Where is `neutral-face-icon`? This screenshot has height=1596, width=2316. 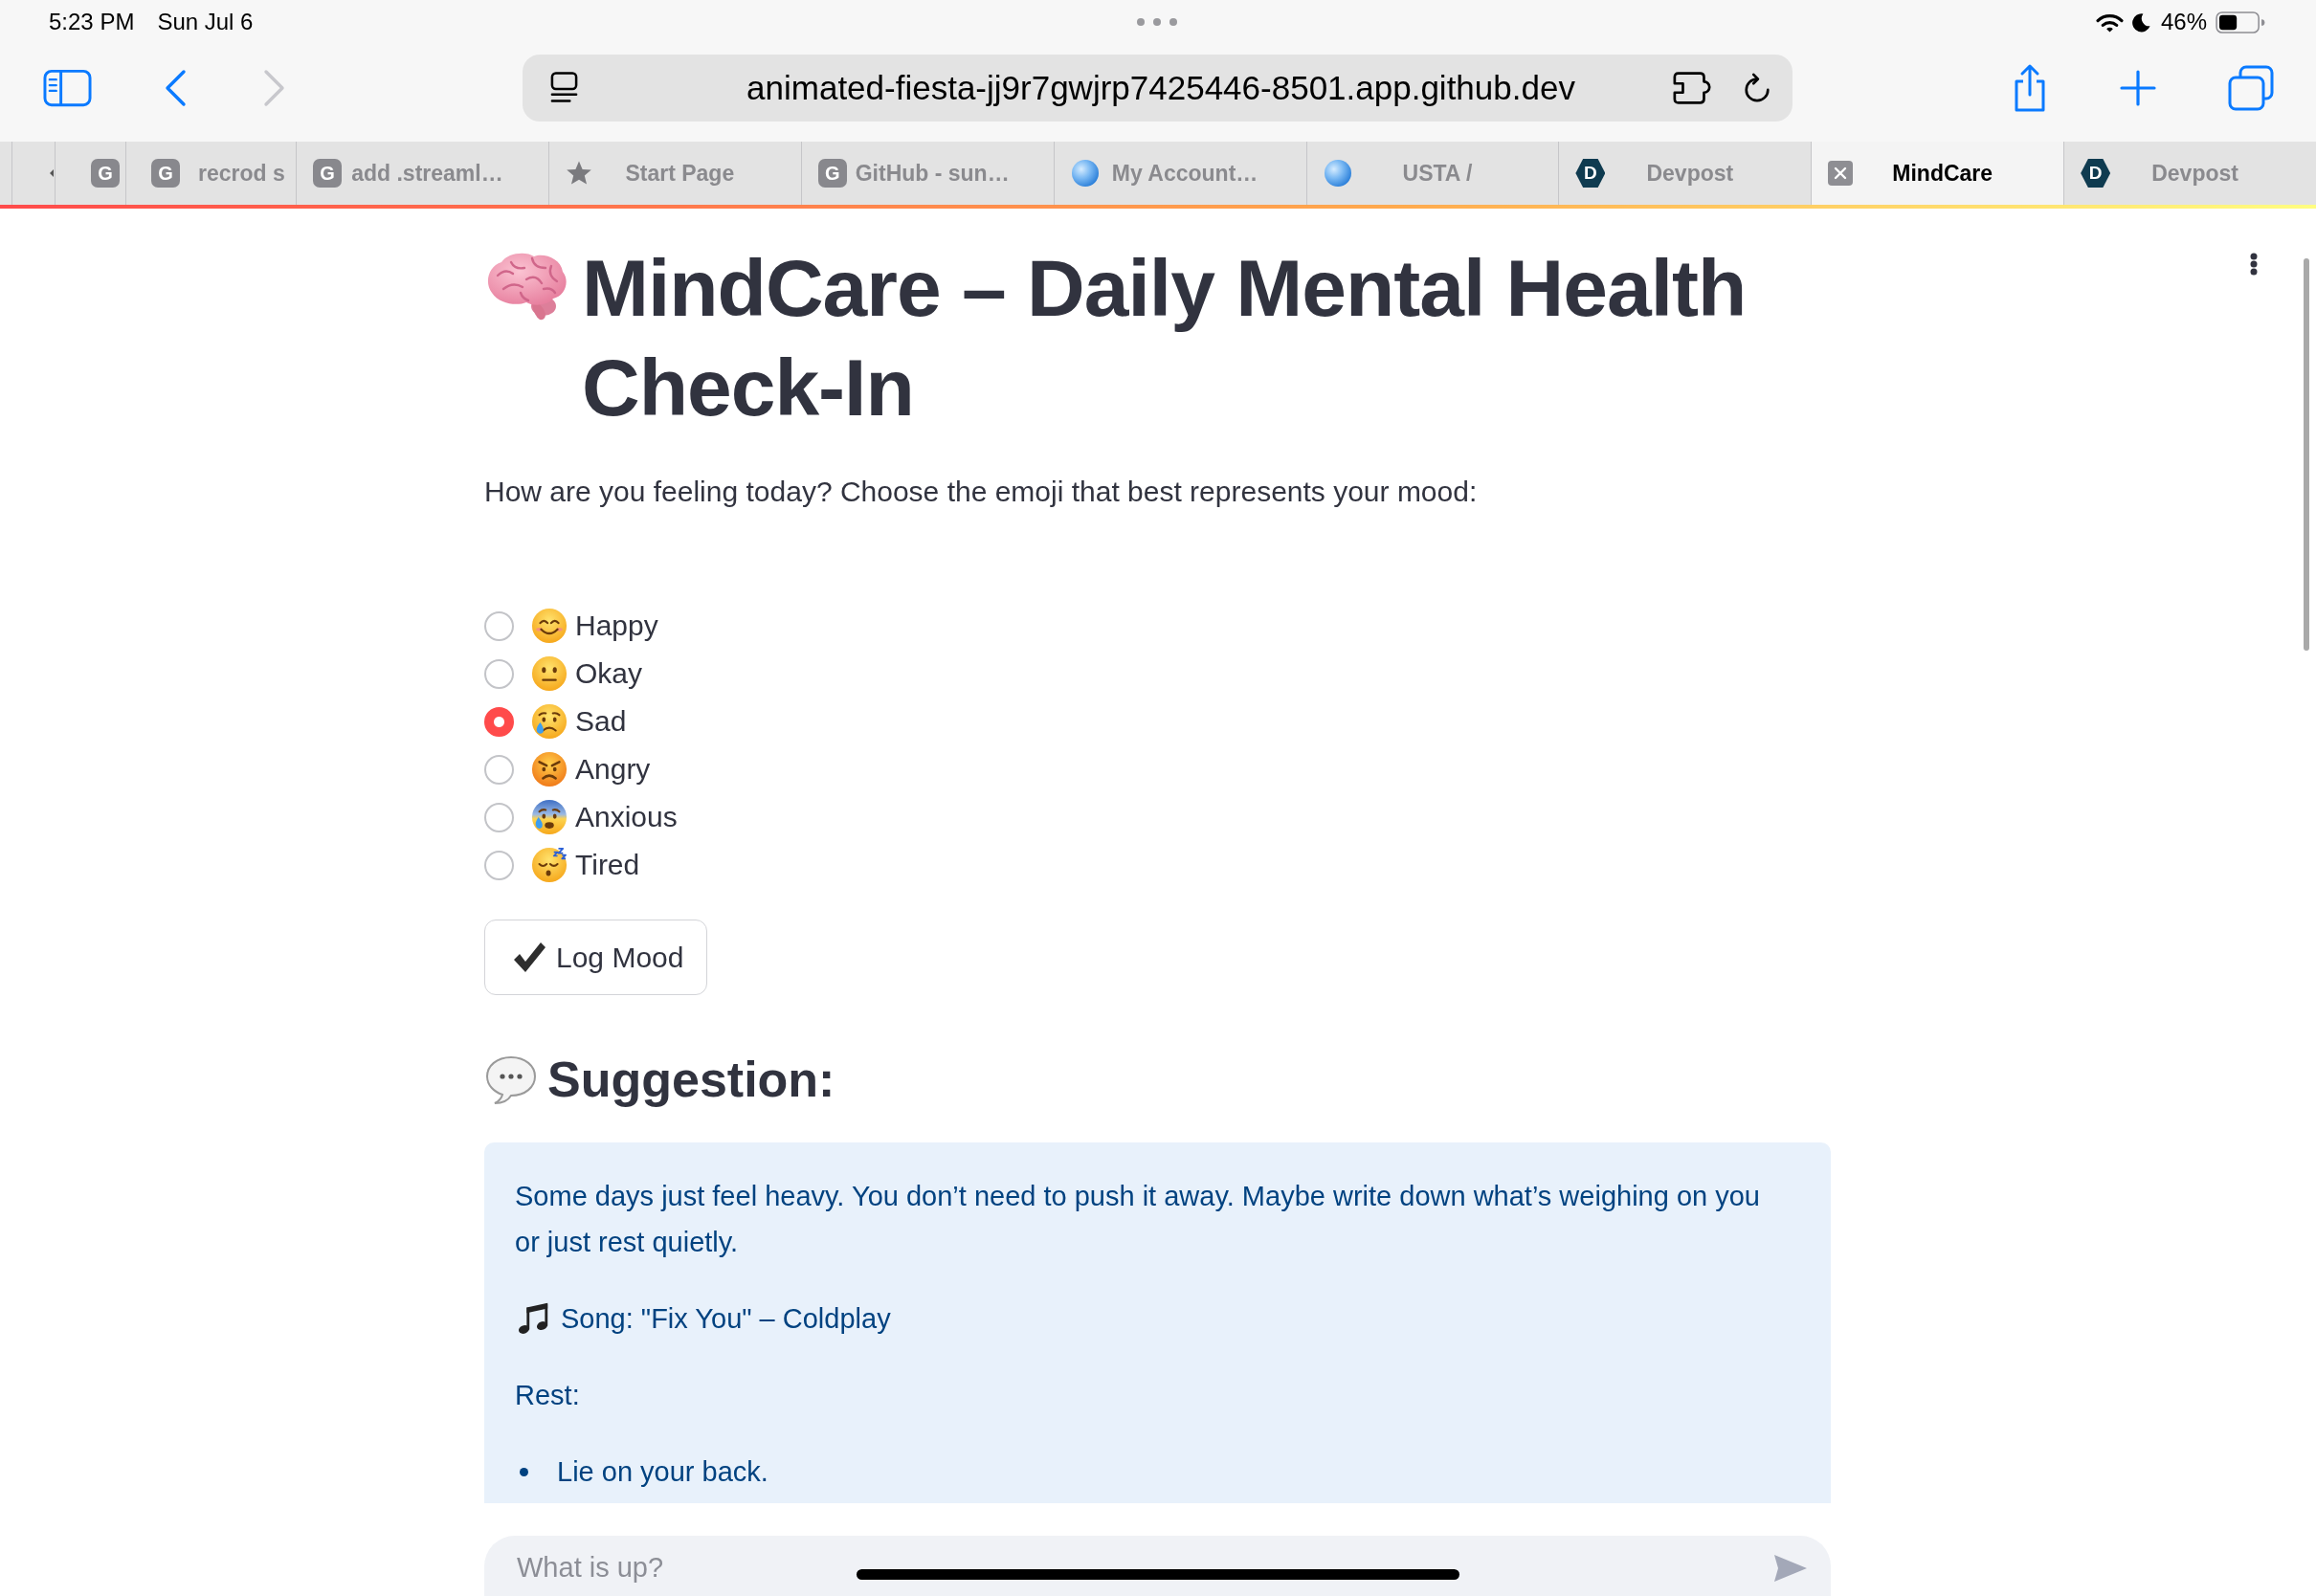
neutral-face-icon is located at coordinates (549, 674).